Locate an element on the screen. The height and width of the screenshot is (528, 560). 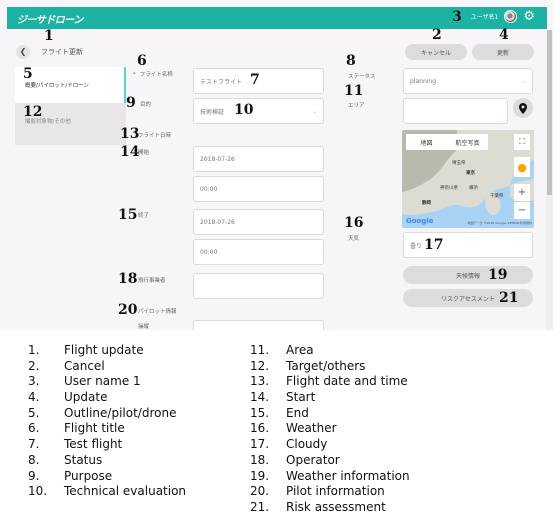
legend-item: 14. Start is located at coordinates (283, 397).